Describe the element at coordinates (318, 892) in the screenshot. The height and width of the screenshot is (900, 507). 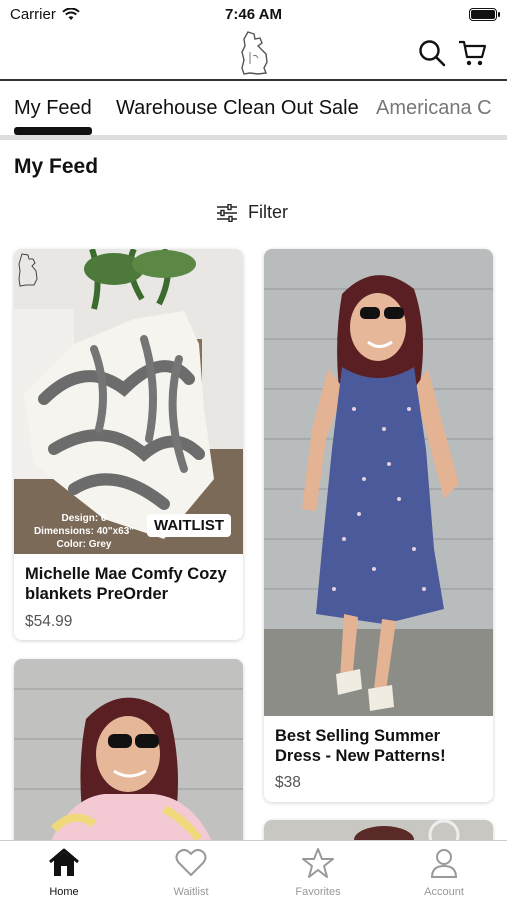
I see `nav-favorites-label: Favorites` at that location.